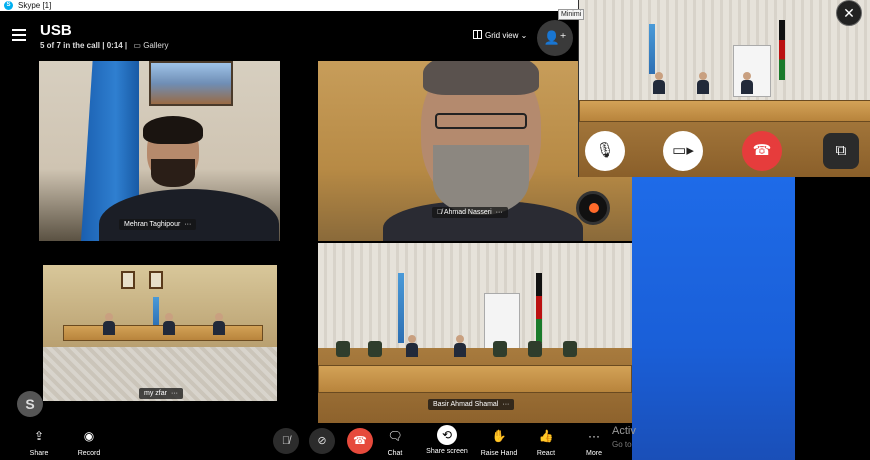 The image size is (870, 460). What do you see at coordinates (683, 151) in the screenshot?
I see `video-camera-icon: ▭▸` at bounding box center [683, 151].